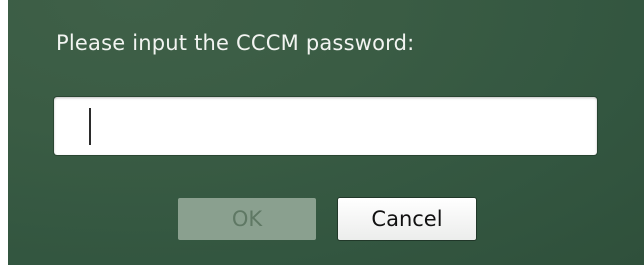 Image resolution: width=644 pixels, height=265 pixels. I want to click on cancel-button: Cancel, so click(407, 219).